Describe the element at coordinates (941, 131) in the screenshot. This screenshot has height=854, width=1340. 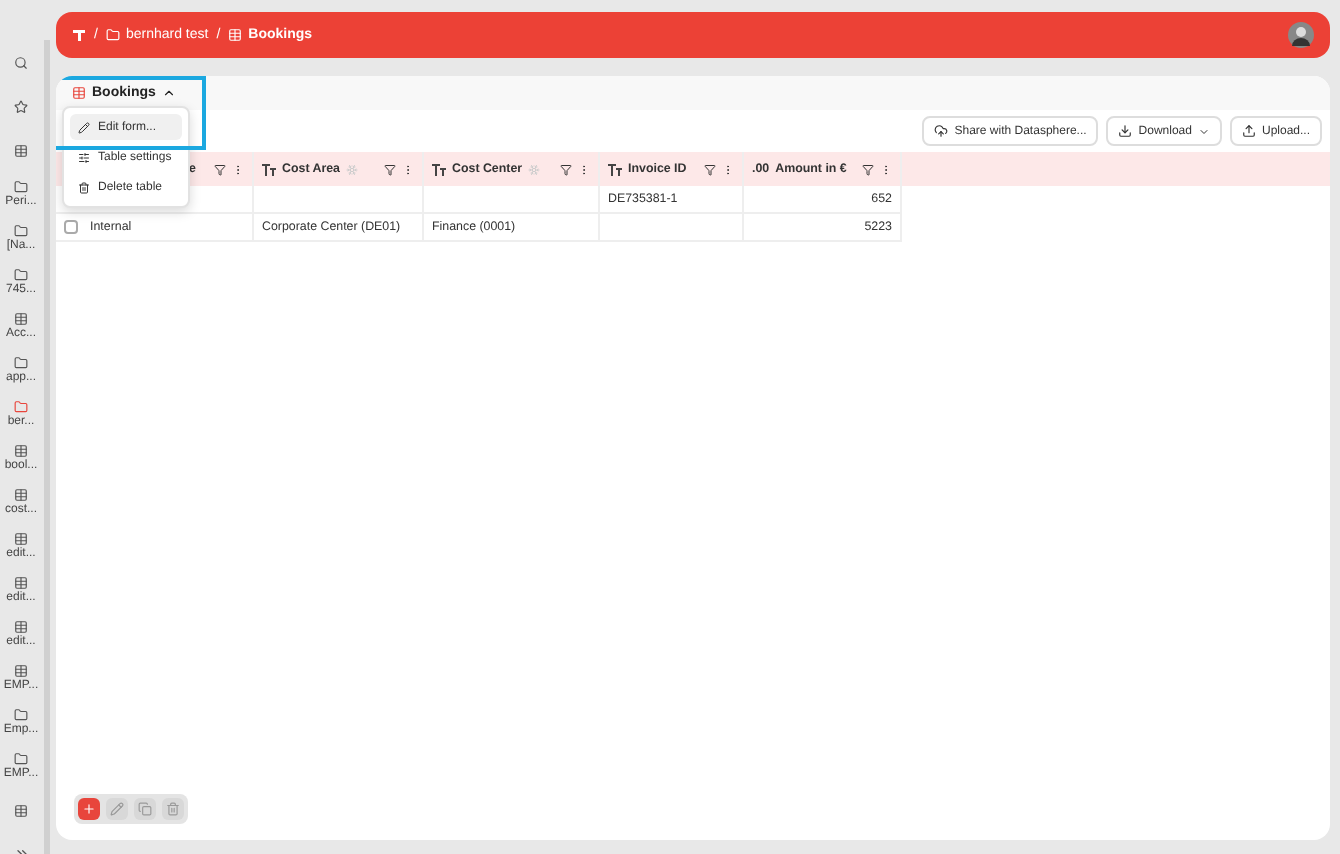
I see `cloud-icon` at that location.